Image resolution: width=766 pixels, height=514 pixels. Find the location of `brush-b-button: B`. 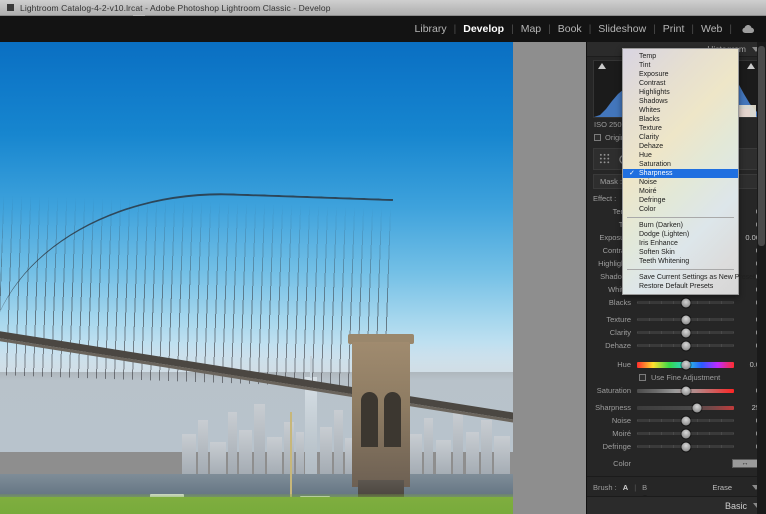

brush-b-button: B is located at coordinates (644, 487).